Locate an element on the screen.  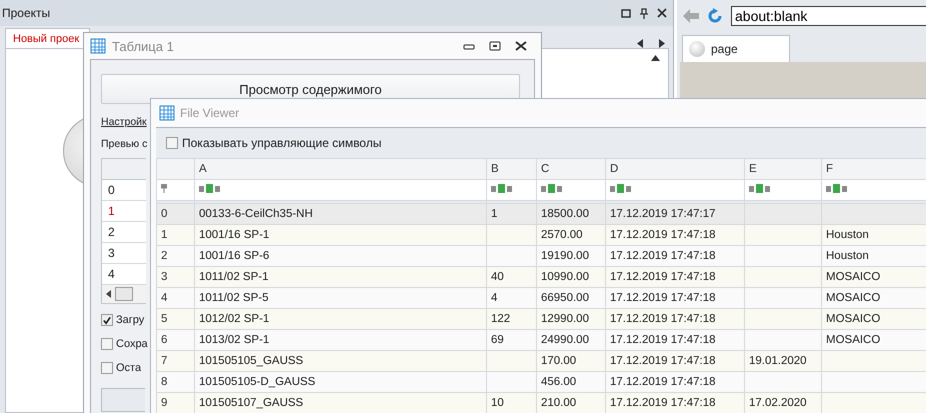
table-cell: 122 is located at coordinates (511, 319).